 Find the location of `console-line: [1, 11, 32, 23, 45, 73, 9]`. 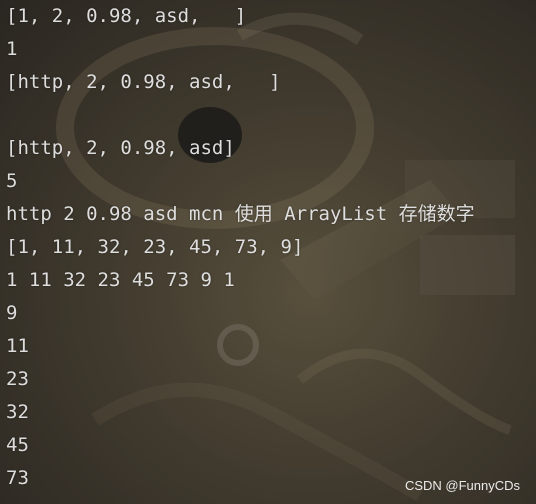

console-line: [1, 11, 32, 23, 45, 73, 9] is located at coordinates (155, 247).